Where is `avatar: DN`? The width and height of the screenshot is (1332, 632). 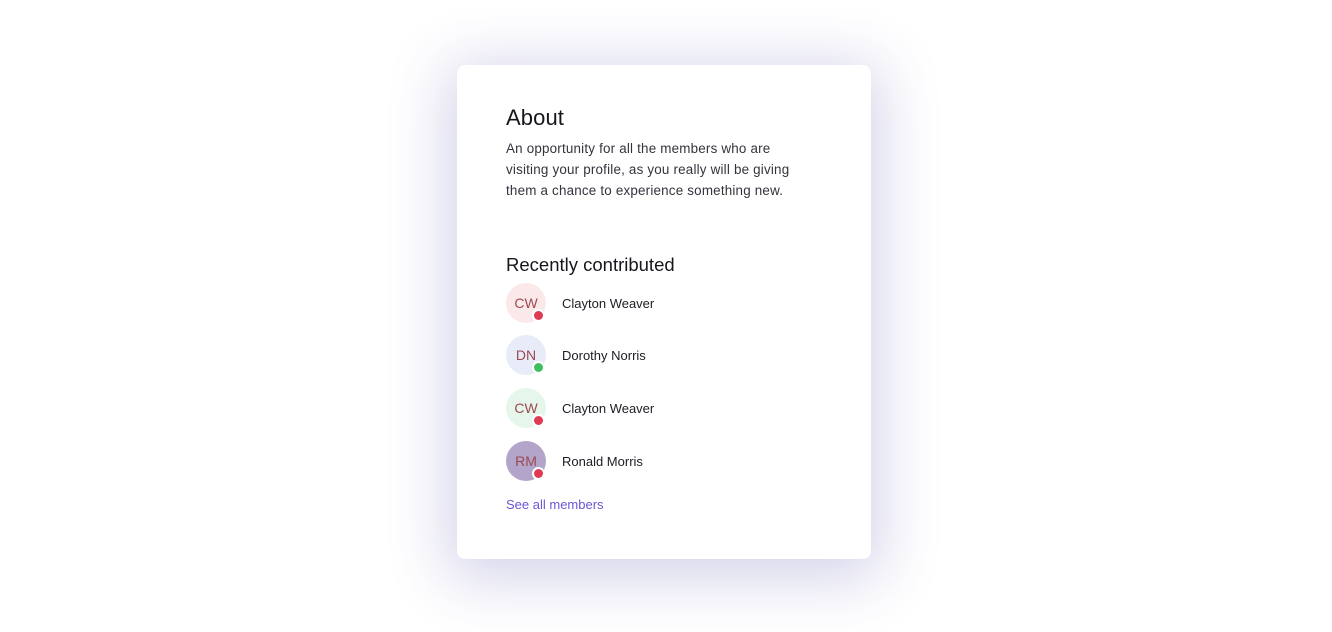 avatar: DN is located at coordinates (526, 355).